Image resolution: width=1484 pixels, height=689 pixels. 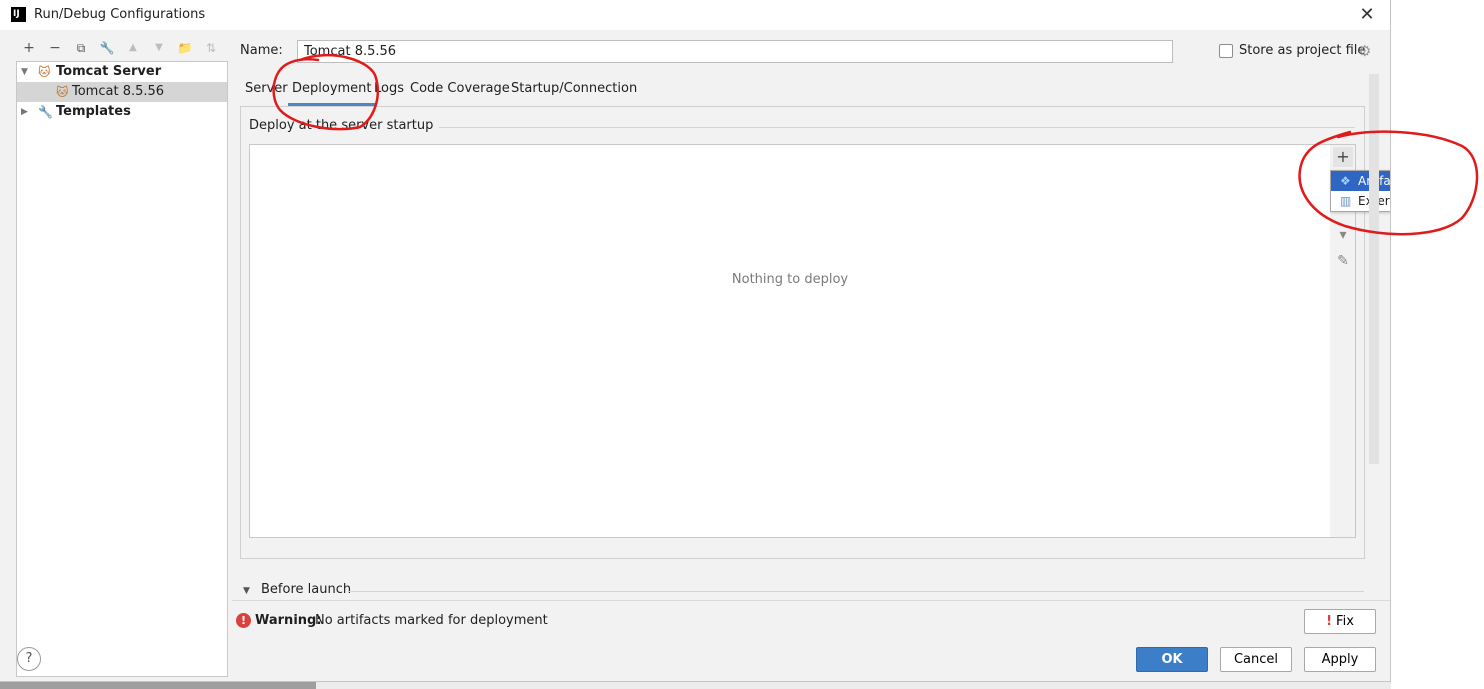 What do you see at coordinates (185, 48) in the screenshot?
I see `new-folder-icon: 📁` at bounding box center [185, 48].